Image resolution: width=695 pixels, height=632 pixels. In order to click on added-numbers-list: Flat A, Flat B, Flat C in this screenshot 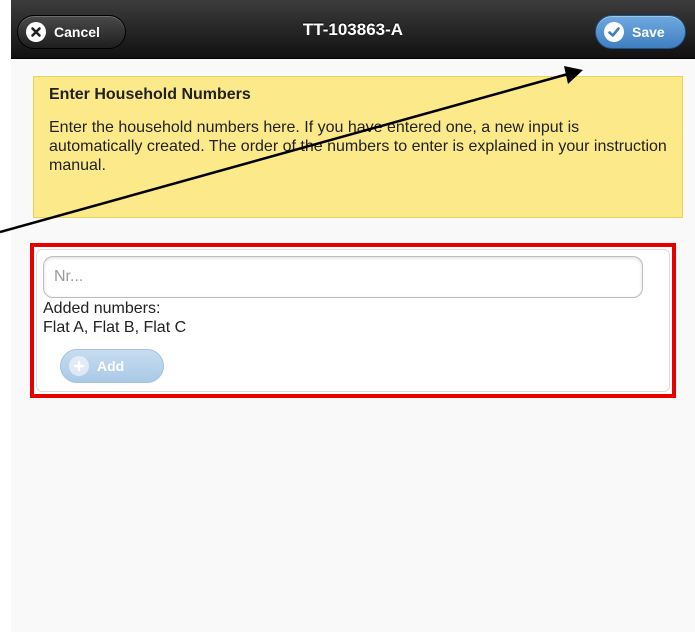, I will do `click(115, 327)`.